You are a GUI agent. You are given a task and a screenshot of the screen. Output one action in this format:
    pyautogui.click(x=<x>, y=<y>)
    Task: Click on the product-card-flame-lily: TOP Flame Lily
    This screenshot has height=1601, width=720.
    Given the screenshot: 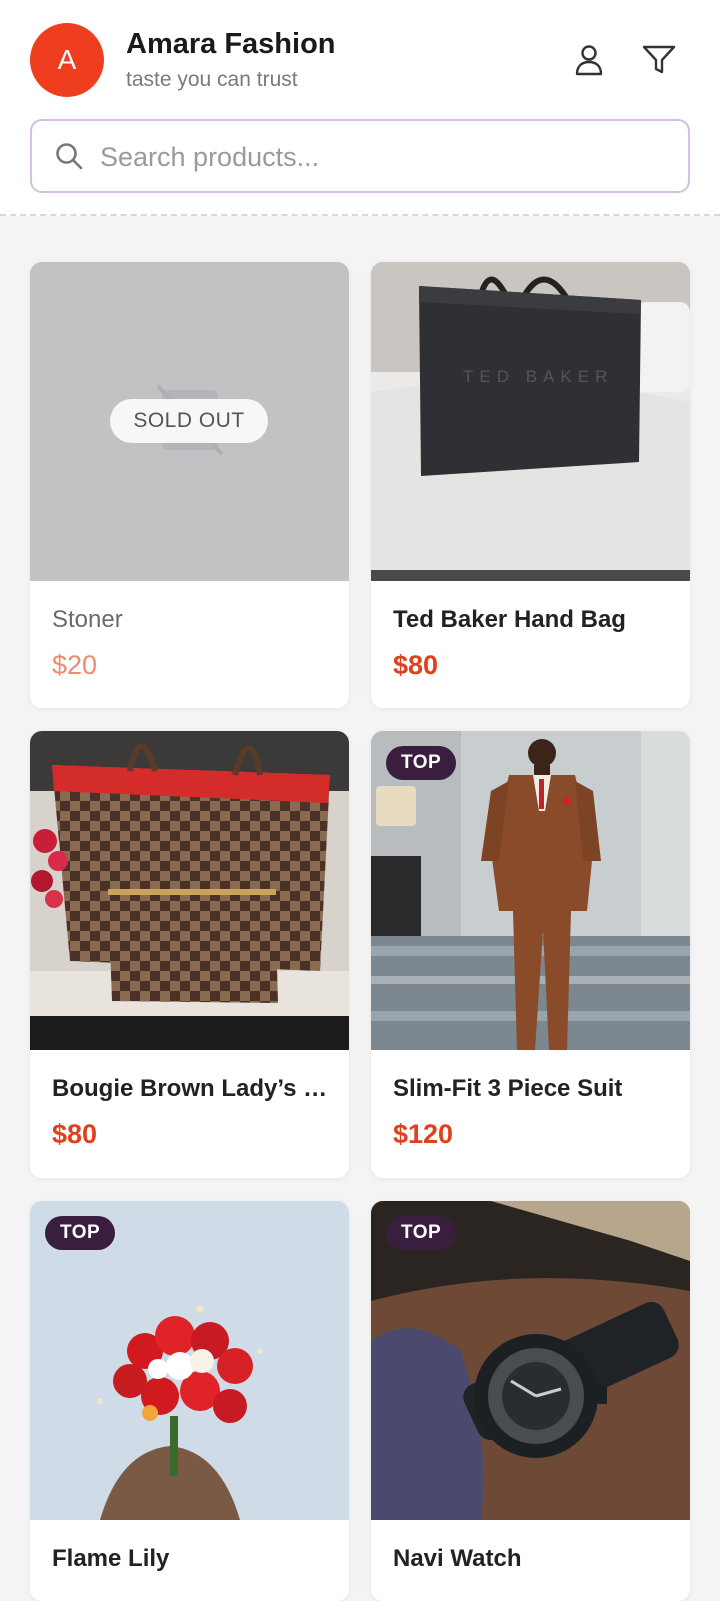 What is the action you would take?
    pyautogui.click(x=189, y=1401)
    